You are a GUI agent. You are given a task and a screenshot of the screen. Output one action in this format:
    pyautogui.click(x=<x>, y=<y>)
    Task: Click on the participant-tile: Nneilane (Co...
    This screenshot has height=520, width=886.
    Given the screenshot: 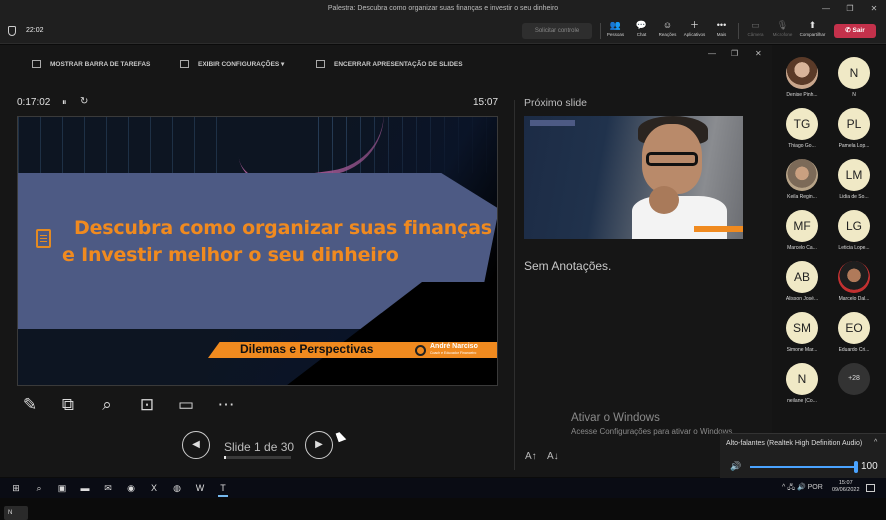 What is the action you would take?
    pyautogui.click(x=802, y=388)
    